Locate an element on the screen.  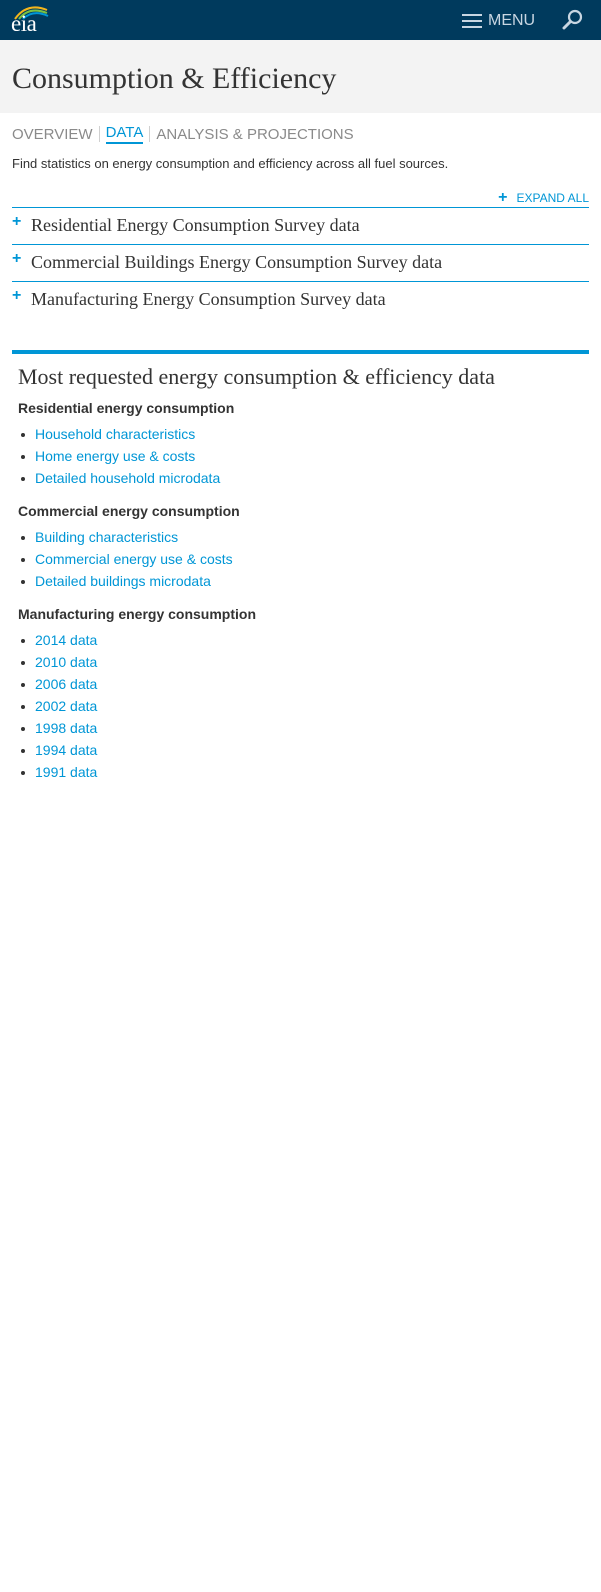
household-microdata-link: Detailed household microdata is located at coordinates (127, 478).